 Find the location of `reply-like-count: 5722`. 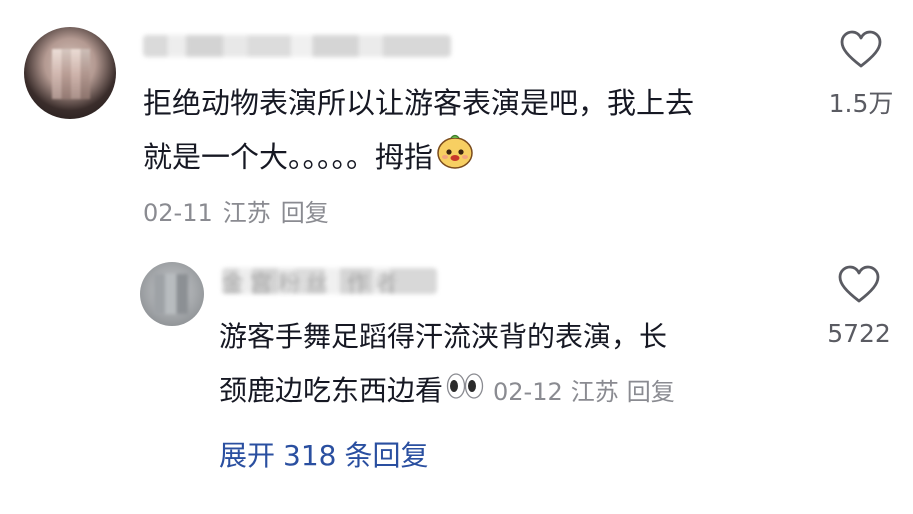

reply-like-count: 5722 is located at coordinates (859, 333).